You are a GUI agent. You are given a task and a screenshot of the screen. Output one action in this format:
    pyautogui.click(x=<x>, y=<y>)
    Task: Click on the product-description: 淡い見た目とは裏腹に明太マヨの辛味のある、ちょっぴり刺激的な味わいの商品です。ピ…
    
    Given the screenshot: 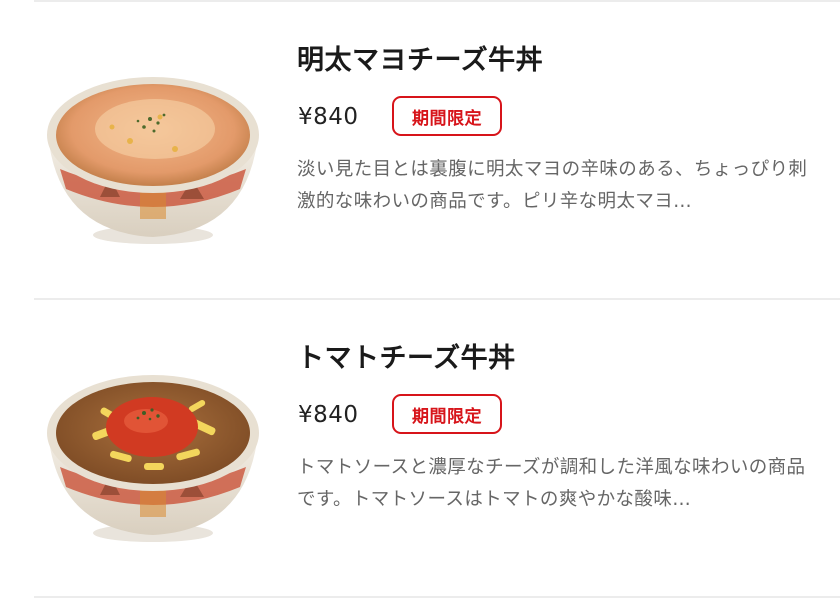 What is the action you would take?
    pyautogui.click(x=552, y=185)
    